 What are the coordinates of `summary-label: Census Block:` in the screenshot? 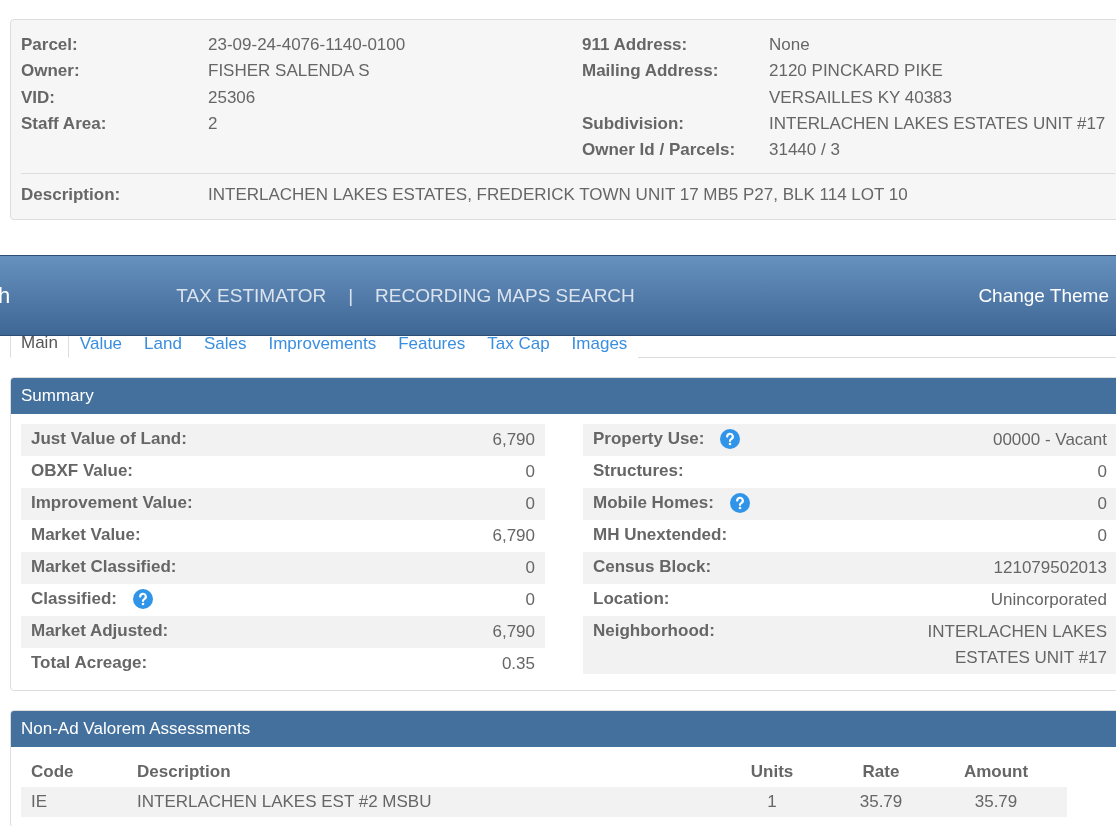 It's located at (652, 566).